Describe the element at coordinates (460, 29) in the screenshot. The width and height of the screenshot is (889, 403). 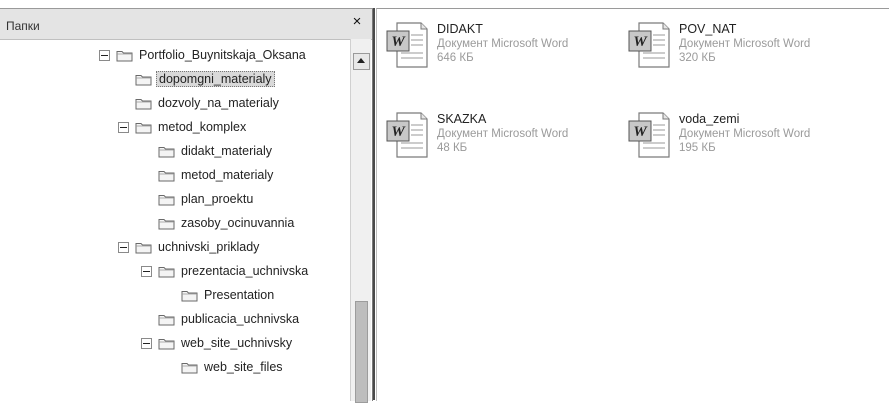
I see `file-name: DIDAKT` at that location.